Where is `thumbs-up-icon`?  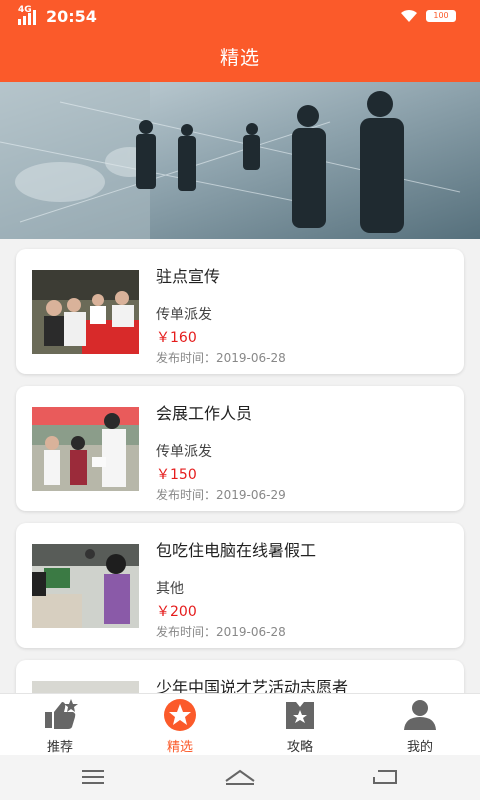
thumbs-up-icon is located at coordinates (61, 714).